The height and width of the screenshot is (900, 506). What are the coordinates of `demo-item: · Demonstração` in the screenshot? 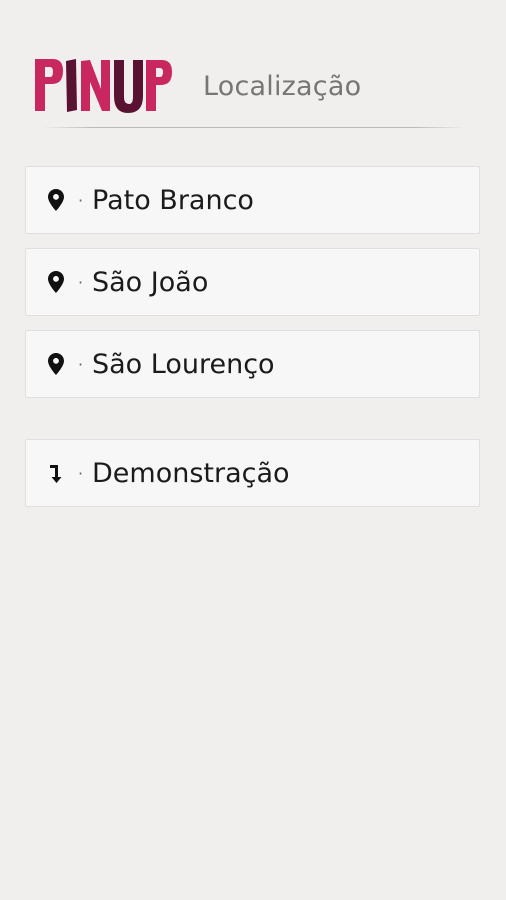 It's located at (252, 473).